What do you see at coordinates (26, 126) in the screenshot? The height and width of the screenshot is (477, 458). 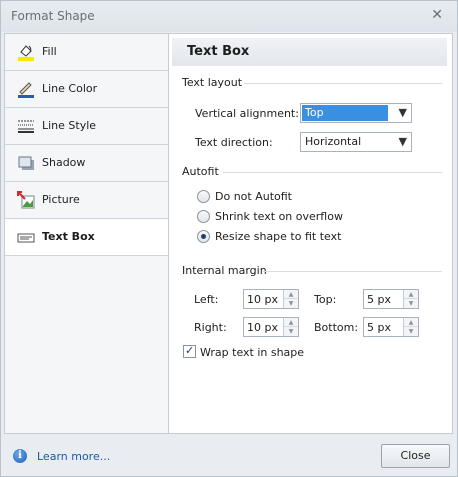 I see `line-style-icon` at bounding box center [26, 126].